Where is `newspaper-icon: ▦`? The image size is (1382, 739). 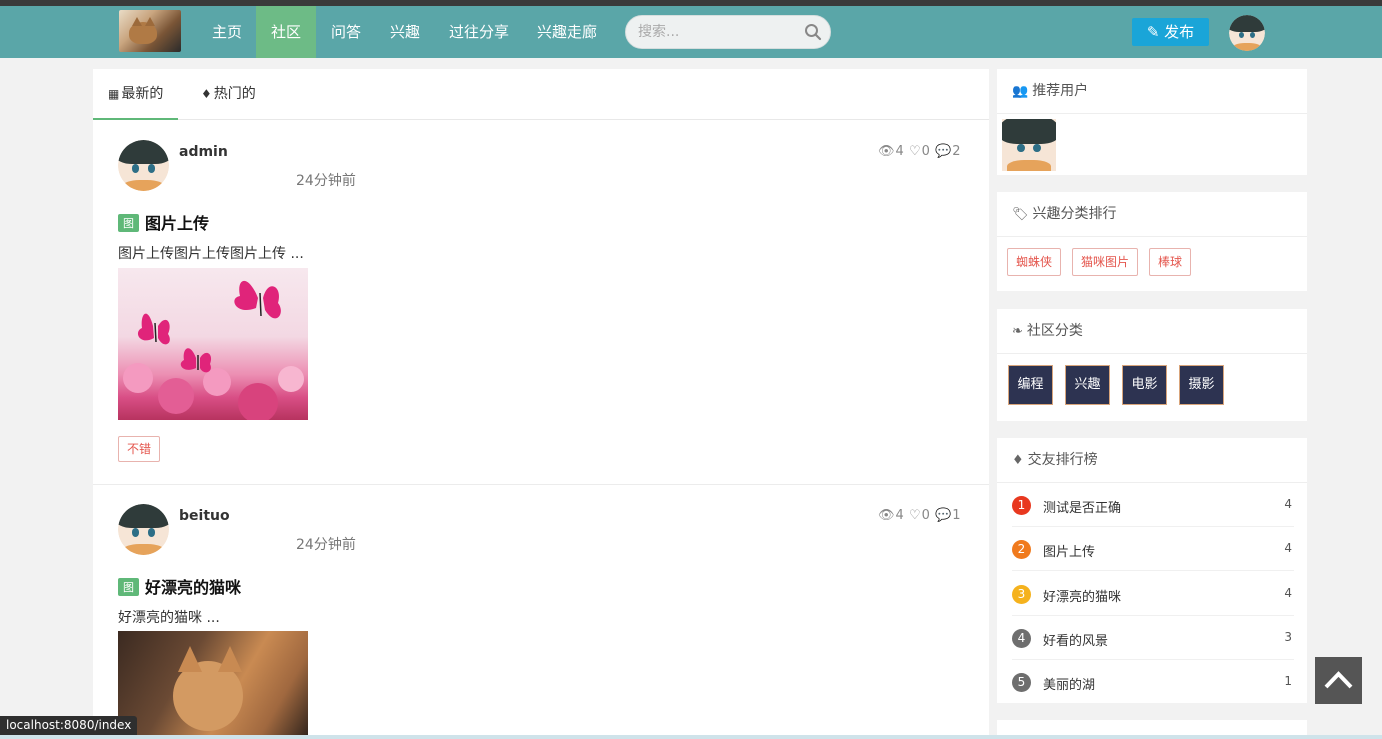
newspaper-icon: ▦ is located at coordinates (114, 94).